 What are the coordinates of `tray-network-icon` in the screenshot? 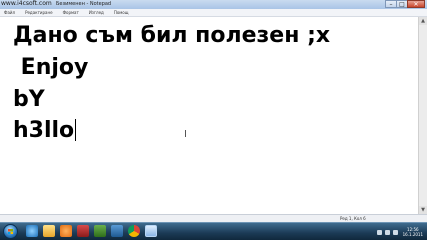 It's located at (387, 232).